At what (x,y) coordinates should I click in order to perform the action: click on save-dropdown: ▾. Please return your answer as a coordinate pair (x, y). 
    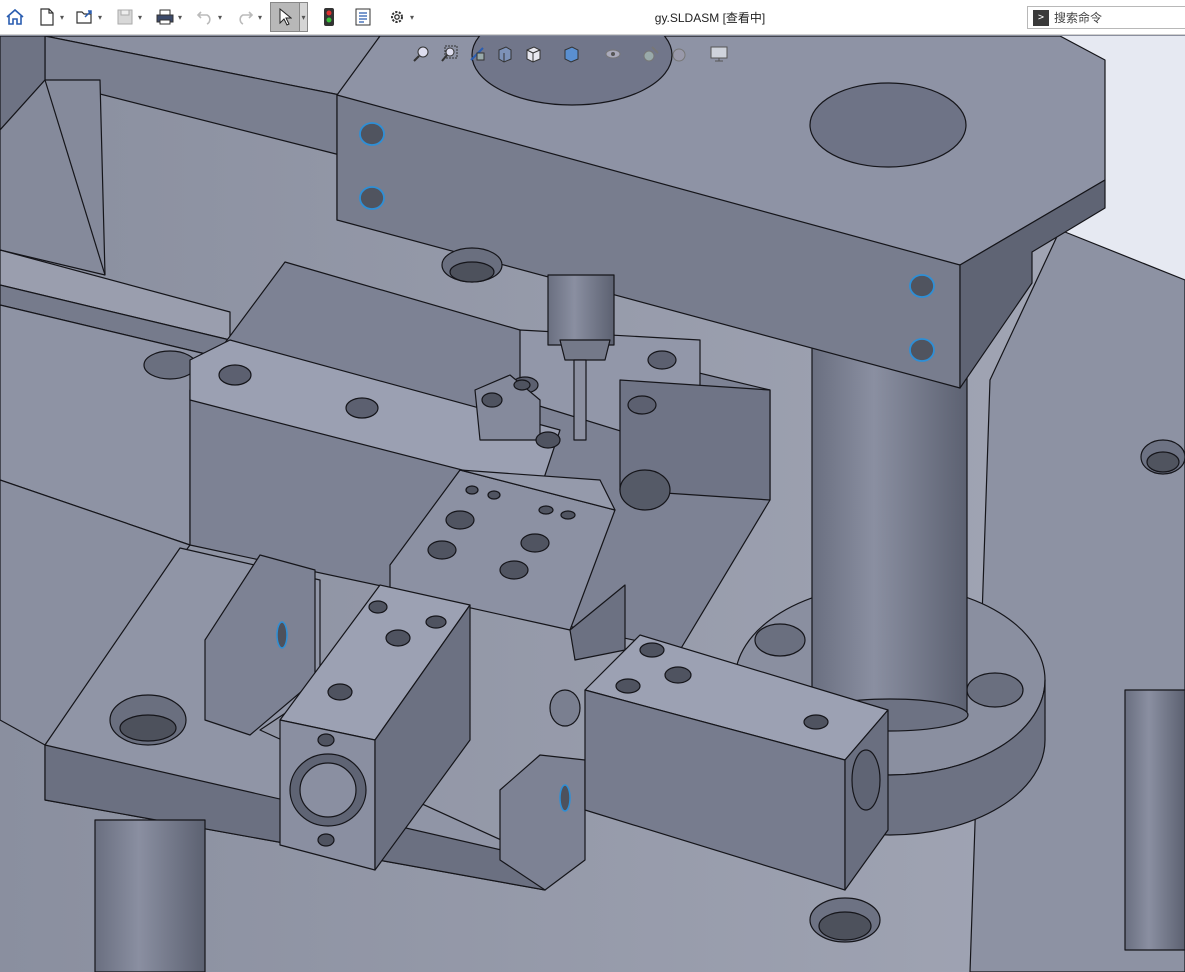
    Looking at the image, I should click on (140, 17).